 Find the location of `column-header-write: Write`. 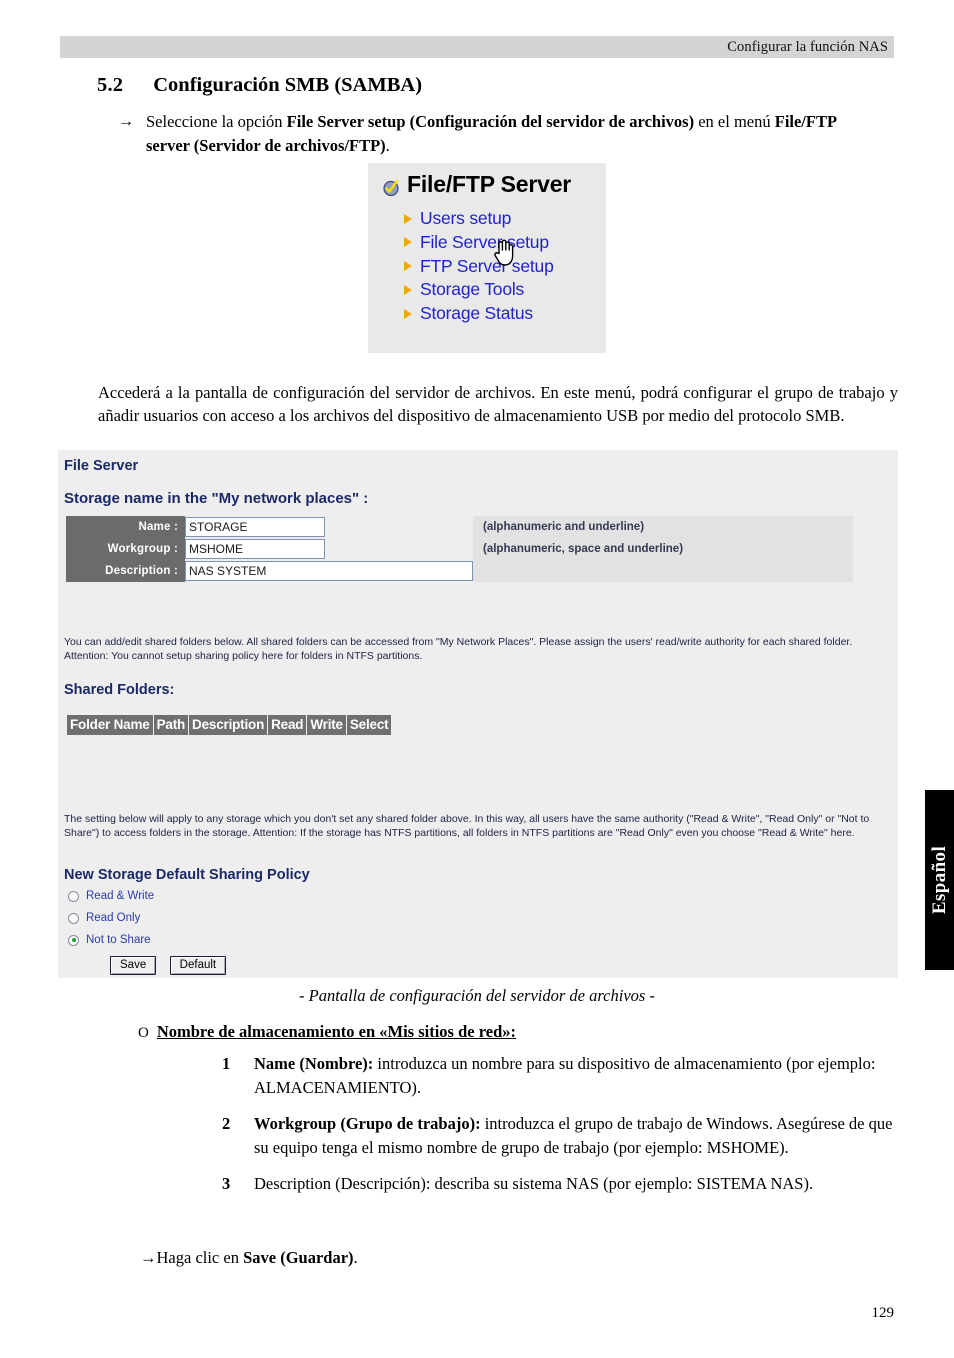

column-header-write: Write is located at coordinates (326, 725).